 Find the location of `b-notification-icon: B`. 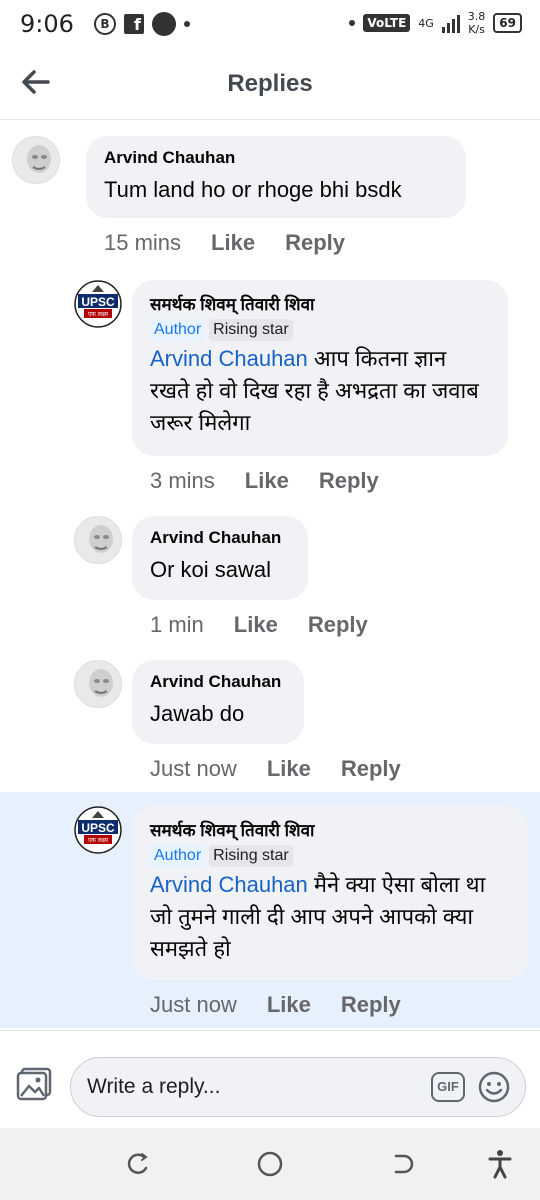

b-notification-icon: B is located at coordinates (105, 24).